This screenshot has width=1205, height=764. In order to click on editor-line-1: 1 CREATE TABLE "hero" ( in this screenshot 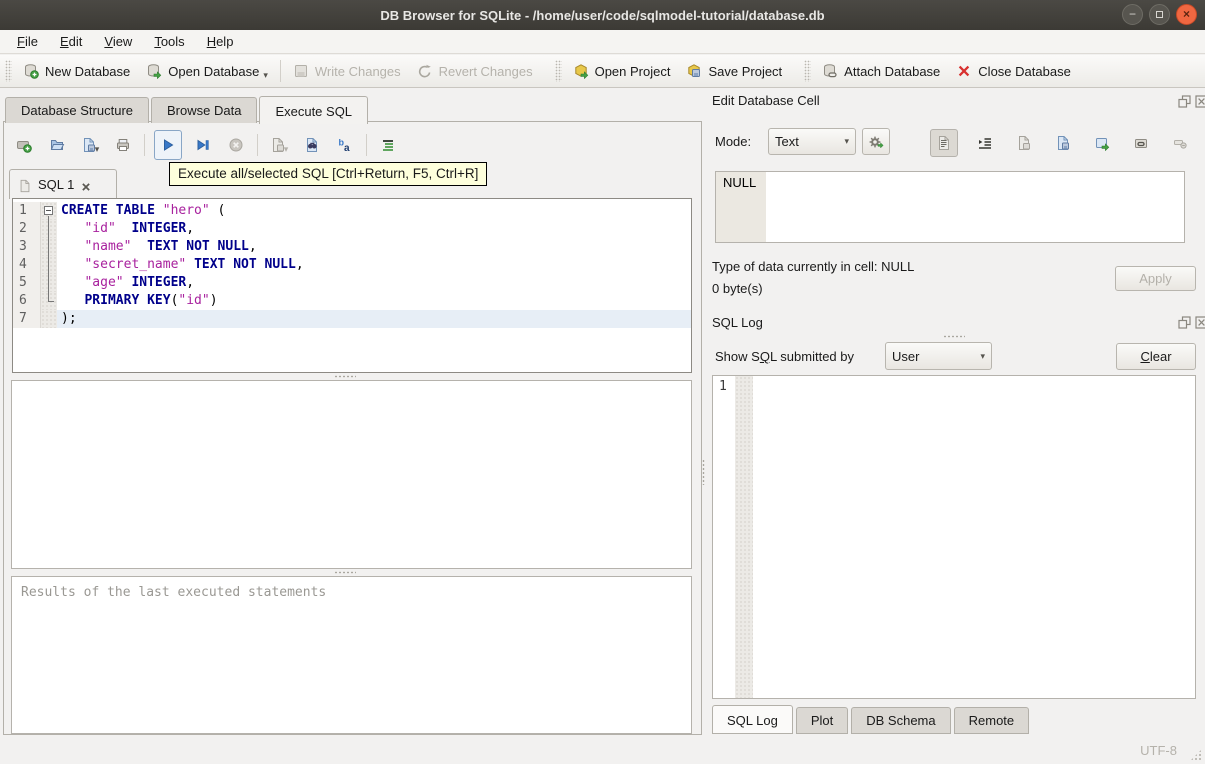, I will do `click(352, 211)`.